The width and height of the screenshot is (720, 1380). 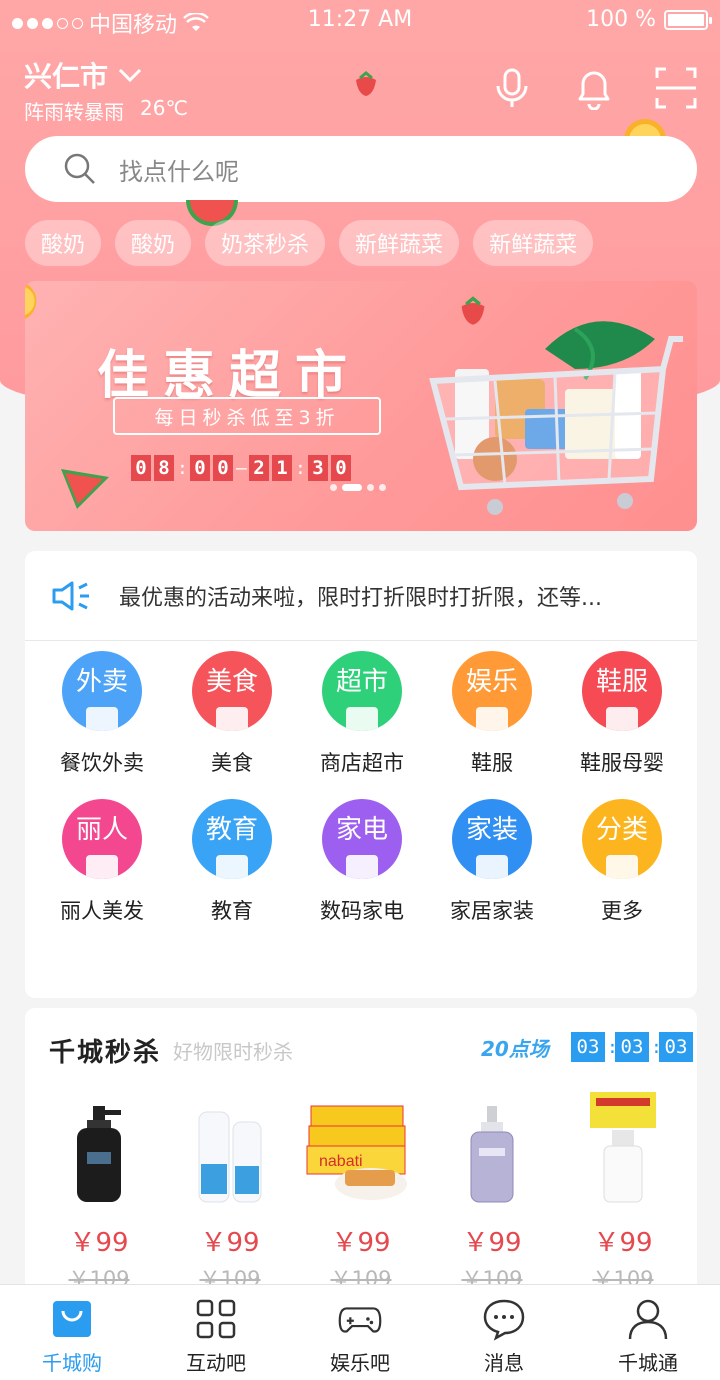 I want to click on category-beauty: 丽人 丽人美发, so click(x=102, y=862).